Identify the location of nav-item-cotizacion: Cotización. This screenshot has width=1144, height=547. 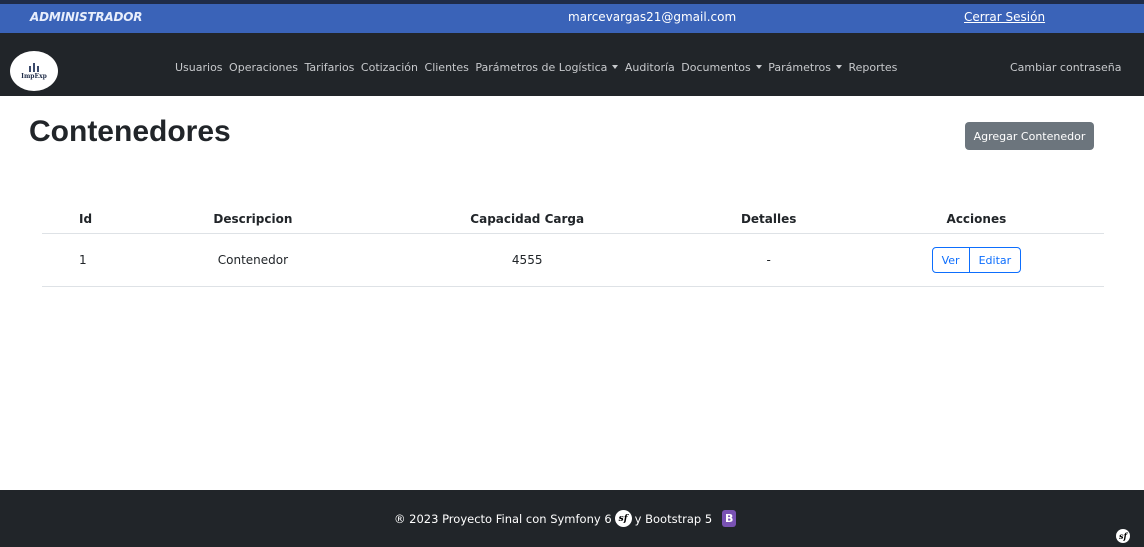
(389, 67).